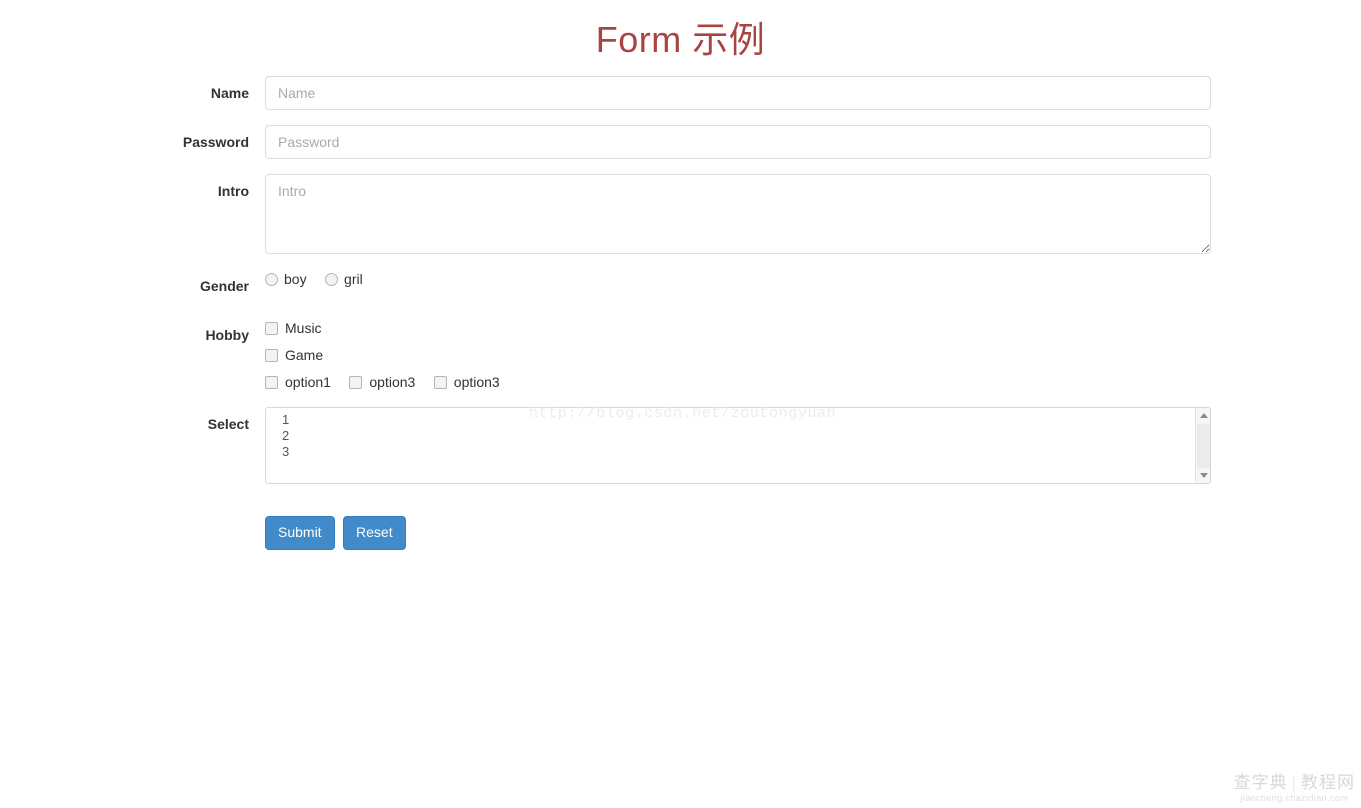 Image resolution: width=1361 pixels, height=808 pixels. What do you see at coordinates (738, 382) in the screenshot?
I see `hobby-inline-options: option1 option3 option3` at bounding box center [738, 382].